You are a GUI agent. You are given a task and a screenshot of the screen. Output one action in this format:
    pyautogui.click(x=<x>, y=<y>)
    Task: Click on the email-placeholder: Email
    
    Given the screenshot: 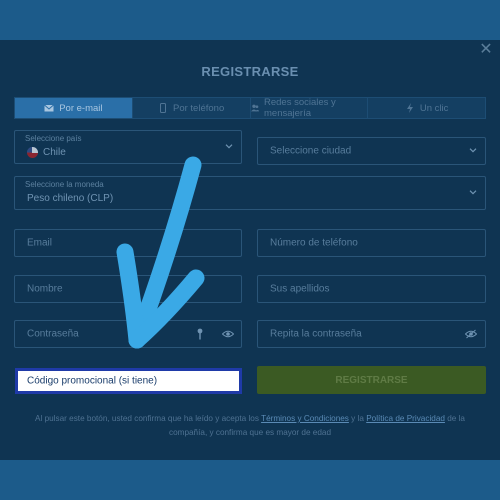 What is the action you would take?
    pyautogui.click(x=40, y=243)
    